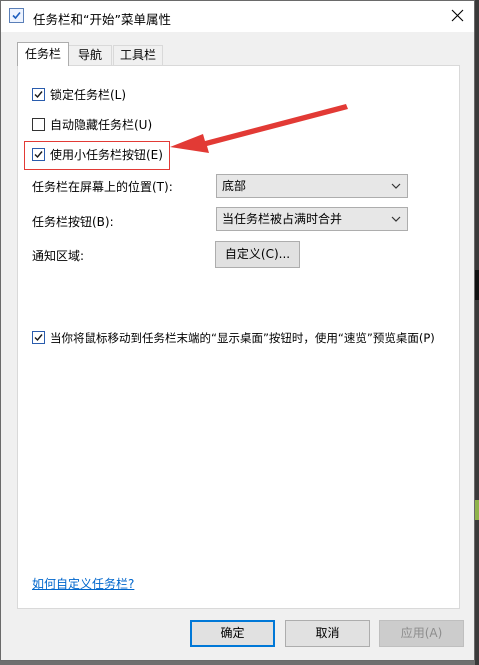 The width and height of the screenshot is (479, 665). Describe the element at coordinates (102, 19) in the screenshot. I see `window-title: 任务栏和“开始”菜单属性` at that location.